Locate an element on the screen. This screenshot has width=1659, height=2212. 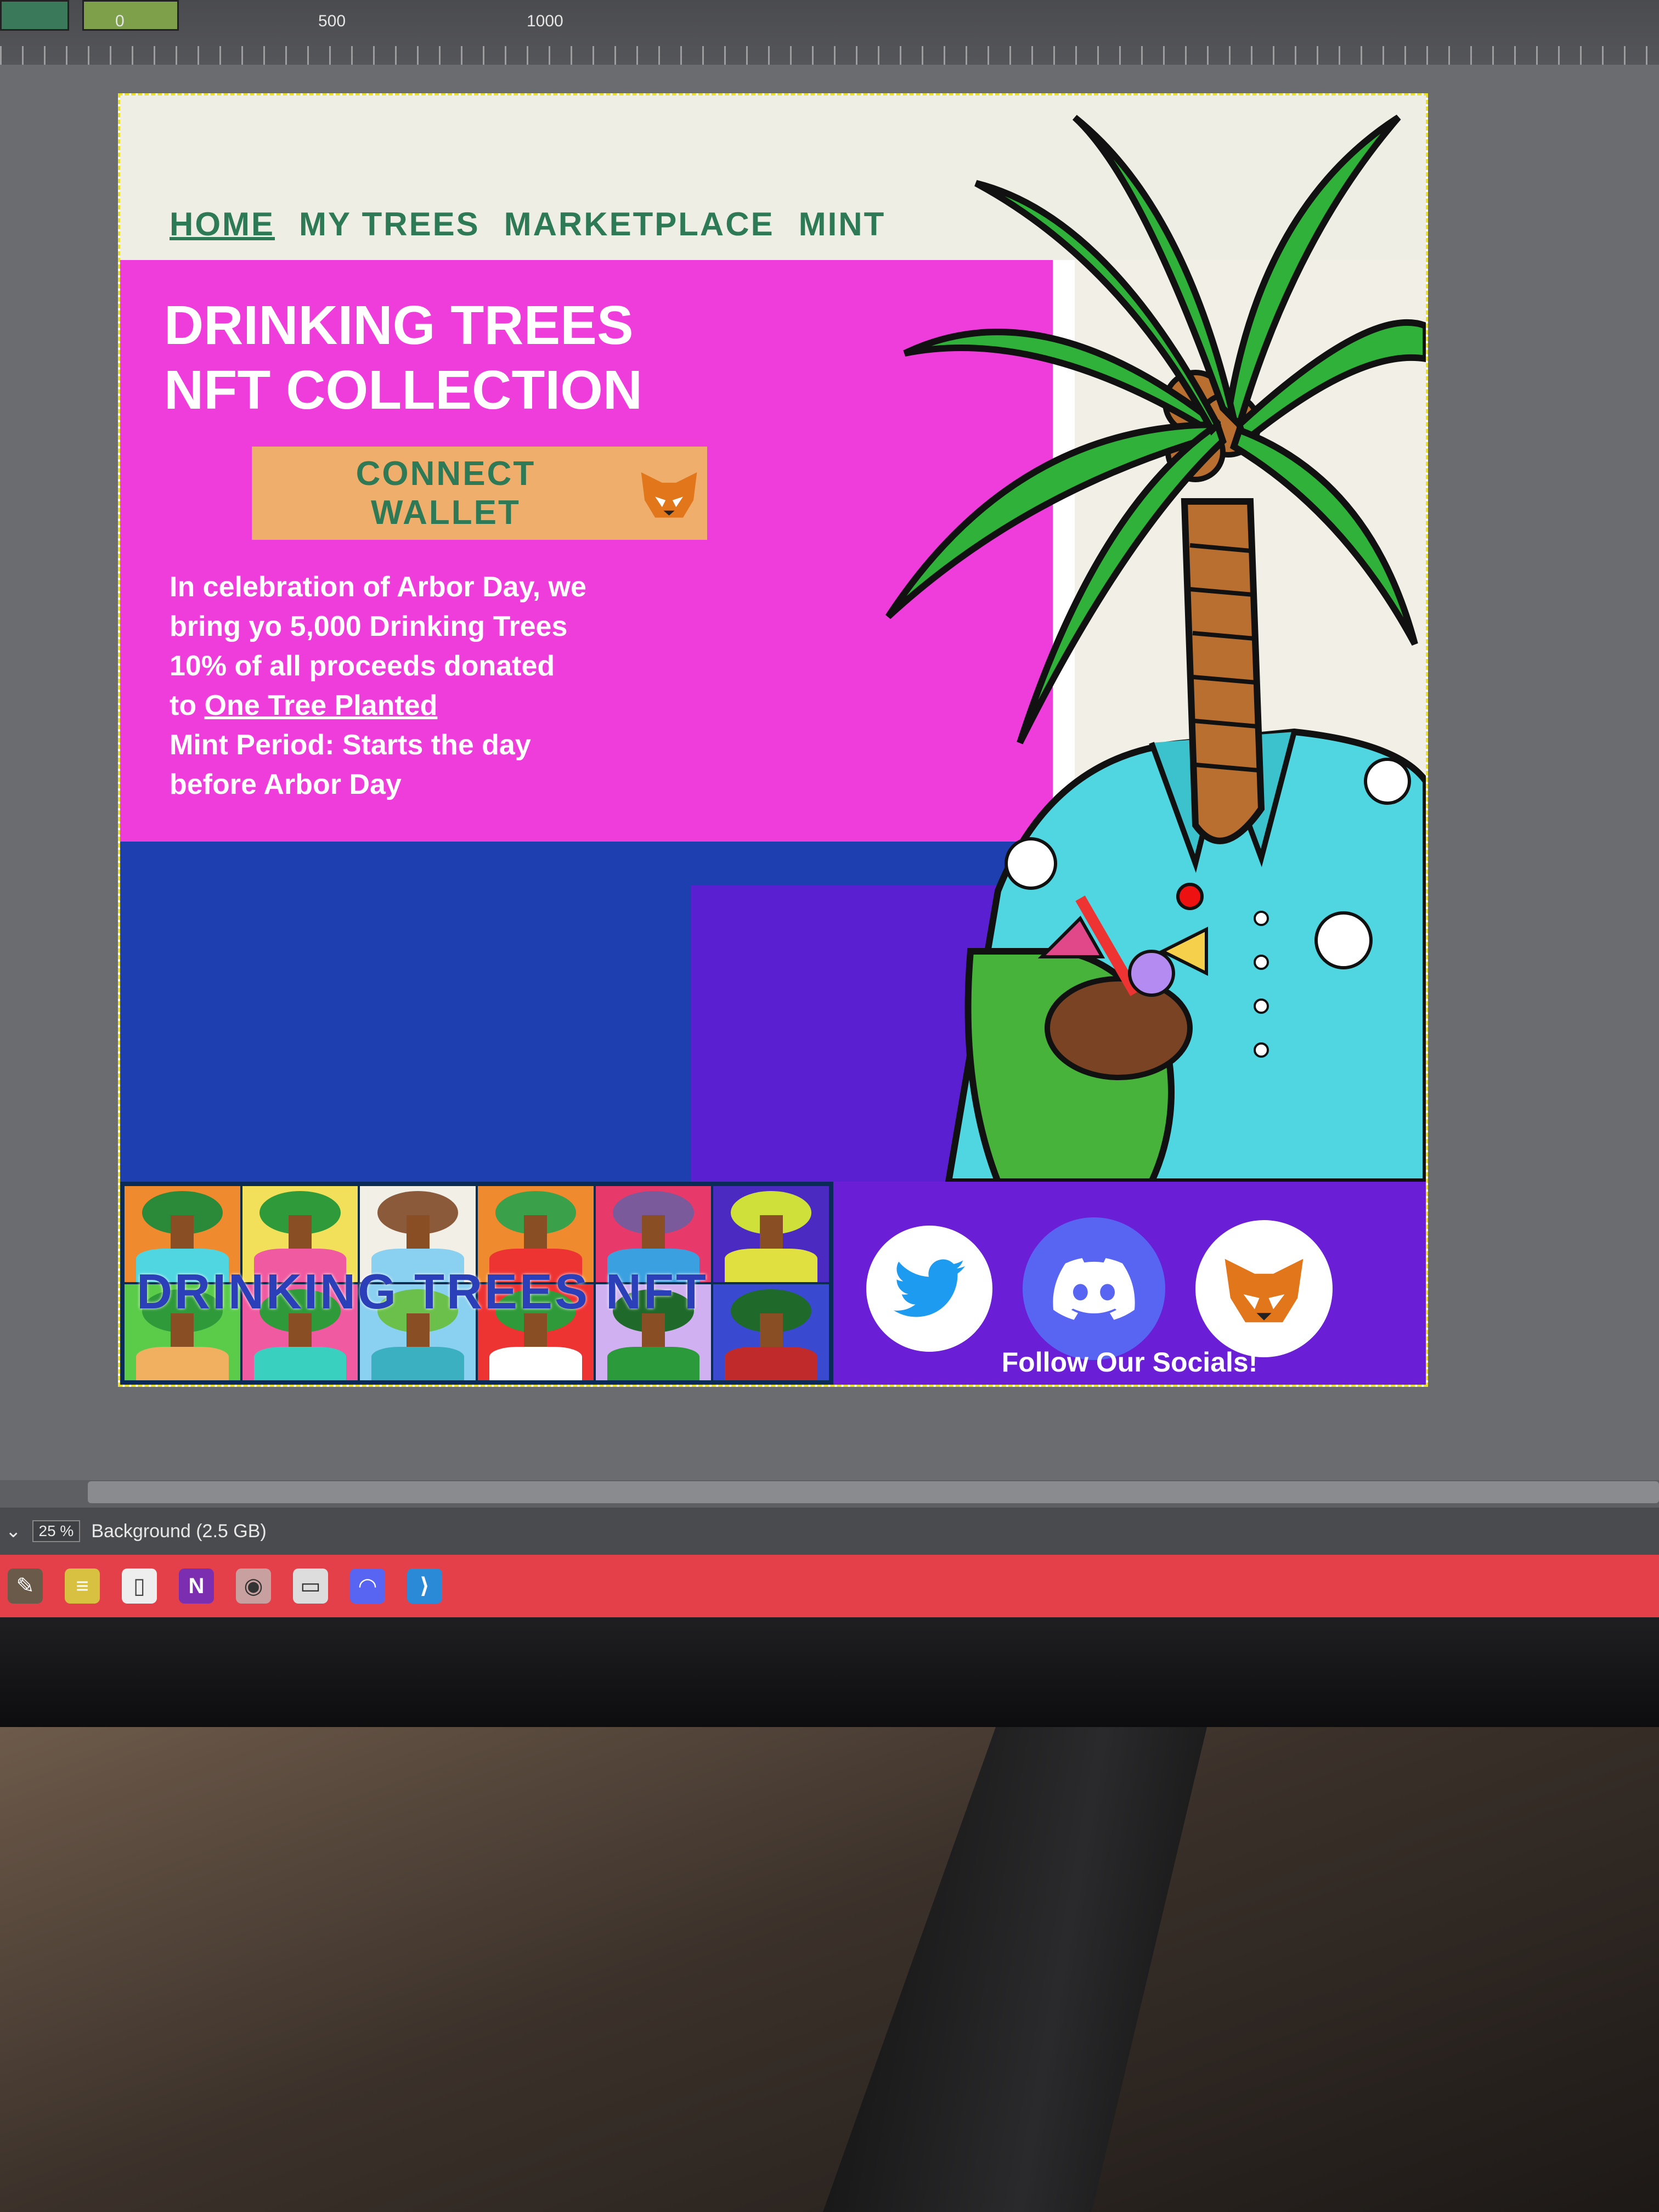
remote-desktop-icon: ▭ is located at coordinates (310, 1586).